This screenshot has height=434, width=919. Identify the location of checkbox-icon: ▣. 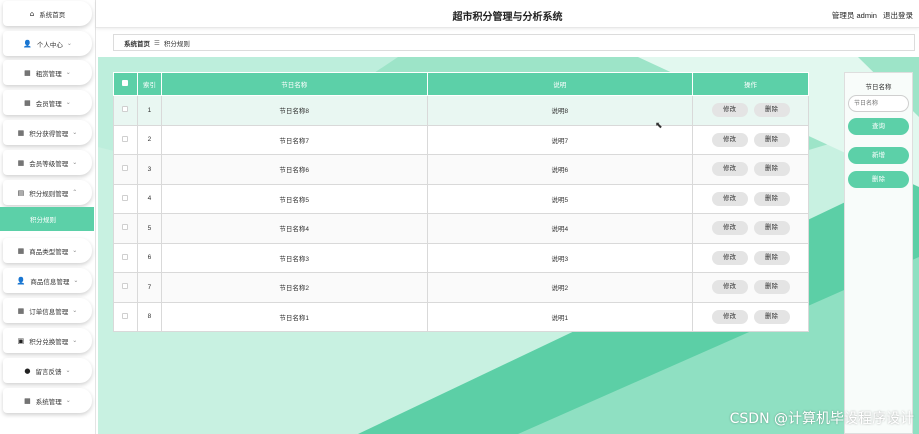
(21, 340).